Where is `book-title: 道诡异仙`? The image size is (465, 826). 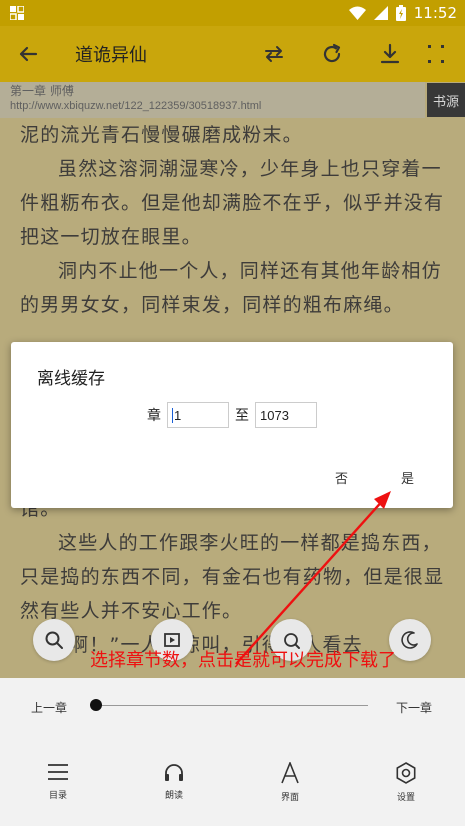 book-title: 道诡异仙 is located at coordinates (111, 55).